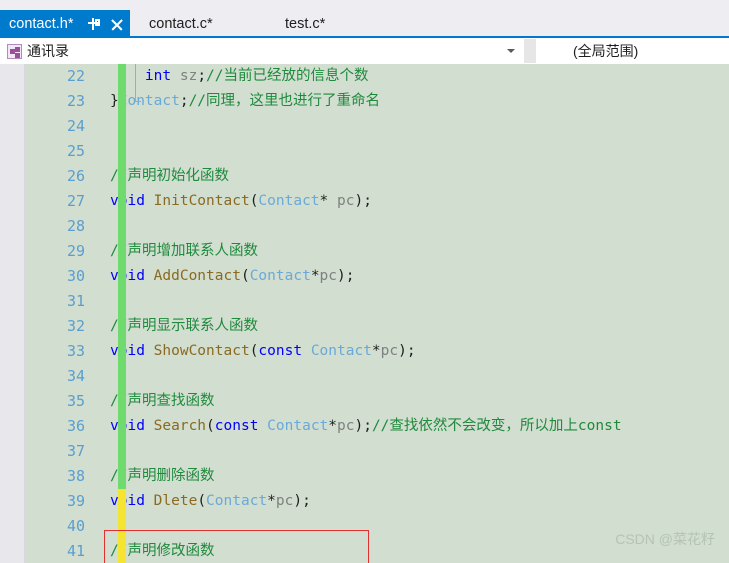 The height and width of the screenshot is (563, 729). What do you see at coordinates (241, 201) in the screenshot?
I see `code-text: void InitContact(Contact* pc);` at bounding box center [241, 201].